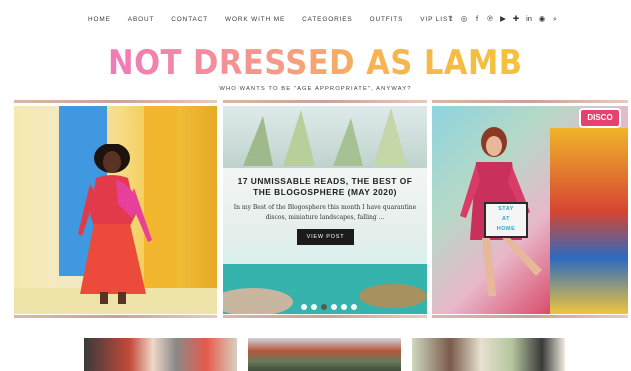 The width and height of the screenshot is (631, 371). Describe the element at coordinates (324, 307) in the screenshot. I see `slider-dot-active` at that location.